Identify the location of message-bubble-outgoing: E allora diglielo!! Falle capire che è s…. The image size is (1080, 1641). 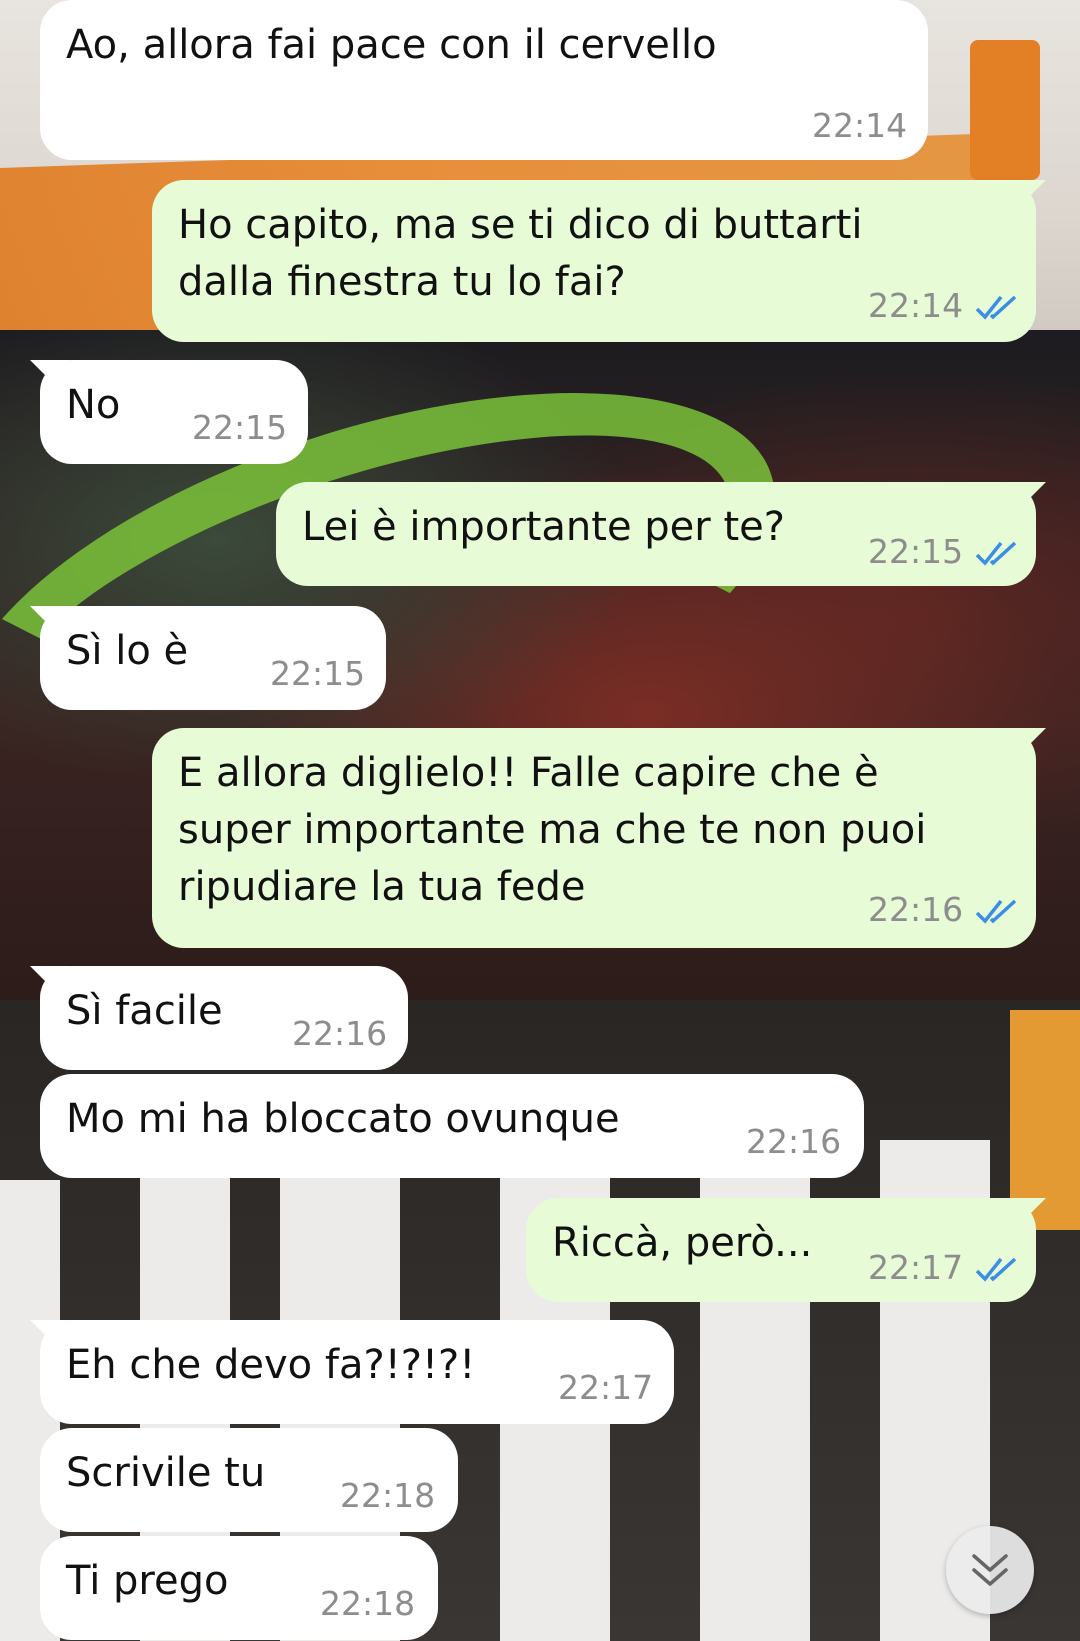
(599, 838).